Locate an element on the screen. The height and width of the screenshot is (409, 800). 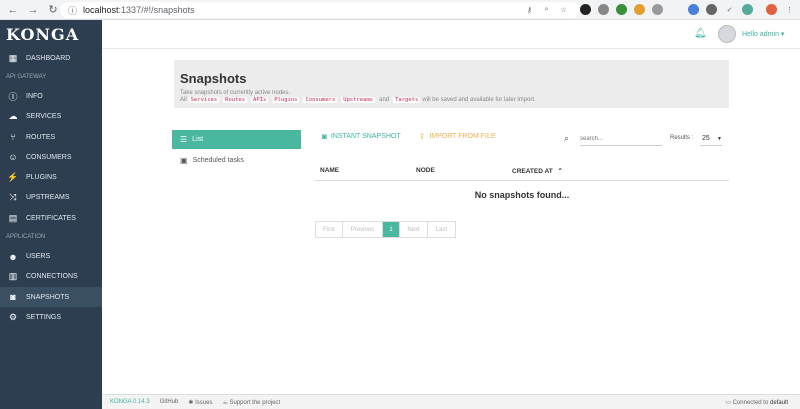
avatar is located at coordinates (727, 34).